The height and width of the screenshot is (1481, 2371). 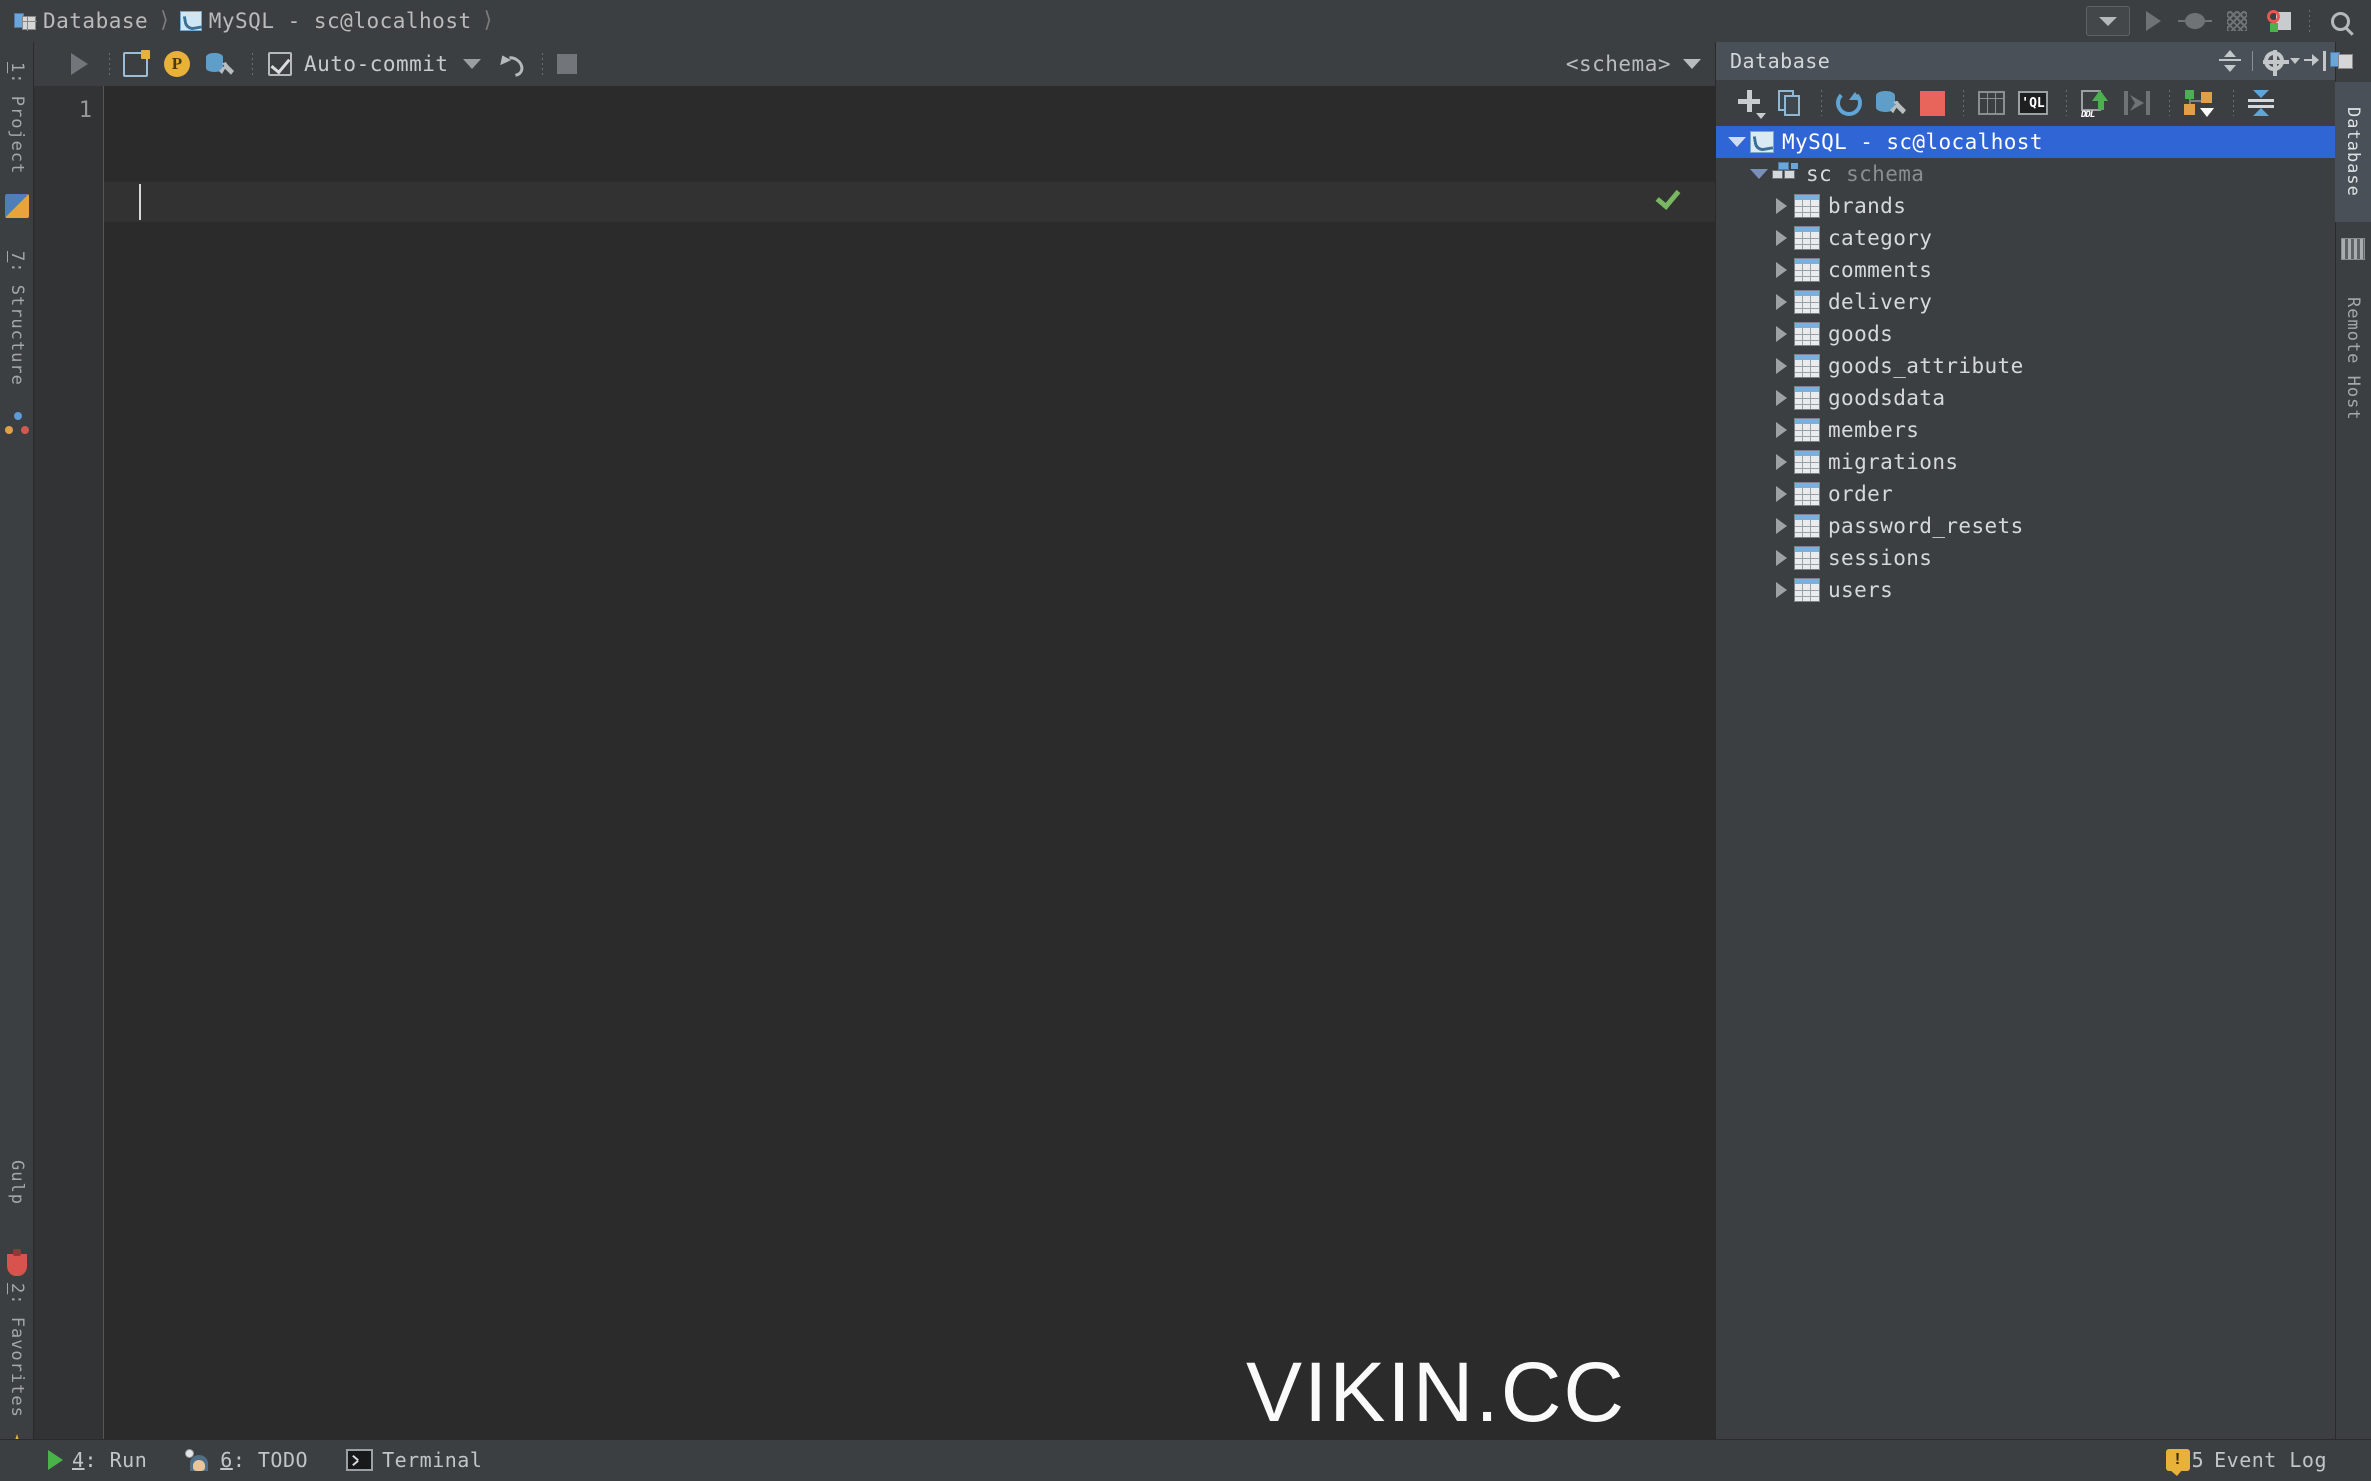 What do you see at coordinates (17, 424) in the screenshot?
I see `structure-icon` at bounding box center [17, 424].